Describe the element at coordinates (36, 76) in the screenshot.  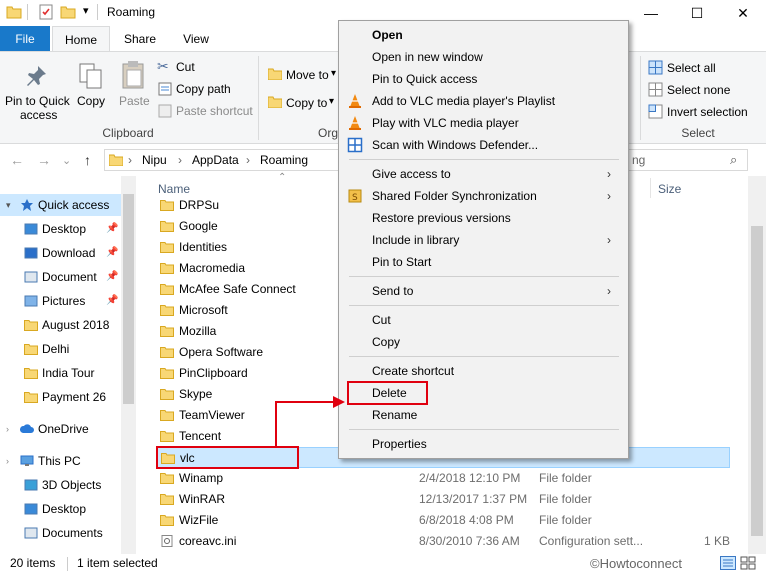
I see `pin-icon` at that location.